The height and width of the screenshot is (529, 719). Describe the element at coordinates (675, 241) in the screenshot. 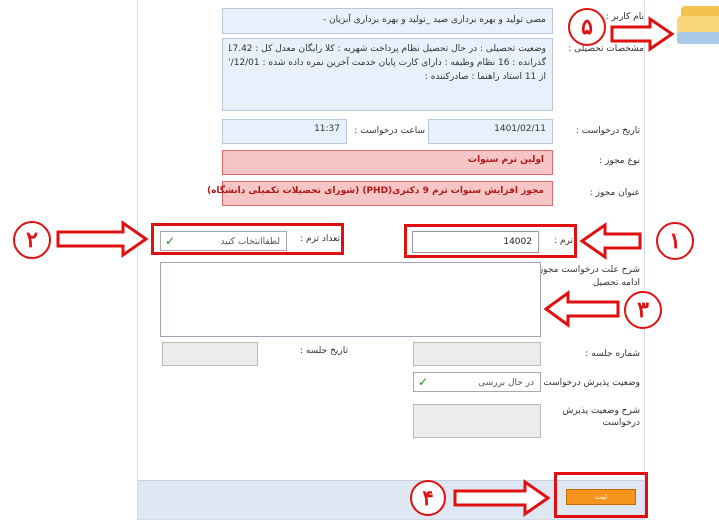

I see `callout-1: ۱` at that location.